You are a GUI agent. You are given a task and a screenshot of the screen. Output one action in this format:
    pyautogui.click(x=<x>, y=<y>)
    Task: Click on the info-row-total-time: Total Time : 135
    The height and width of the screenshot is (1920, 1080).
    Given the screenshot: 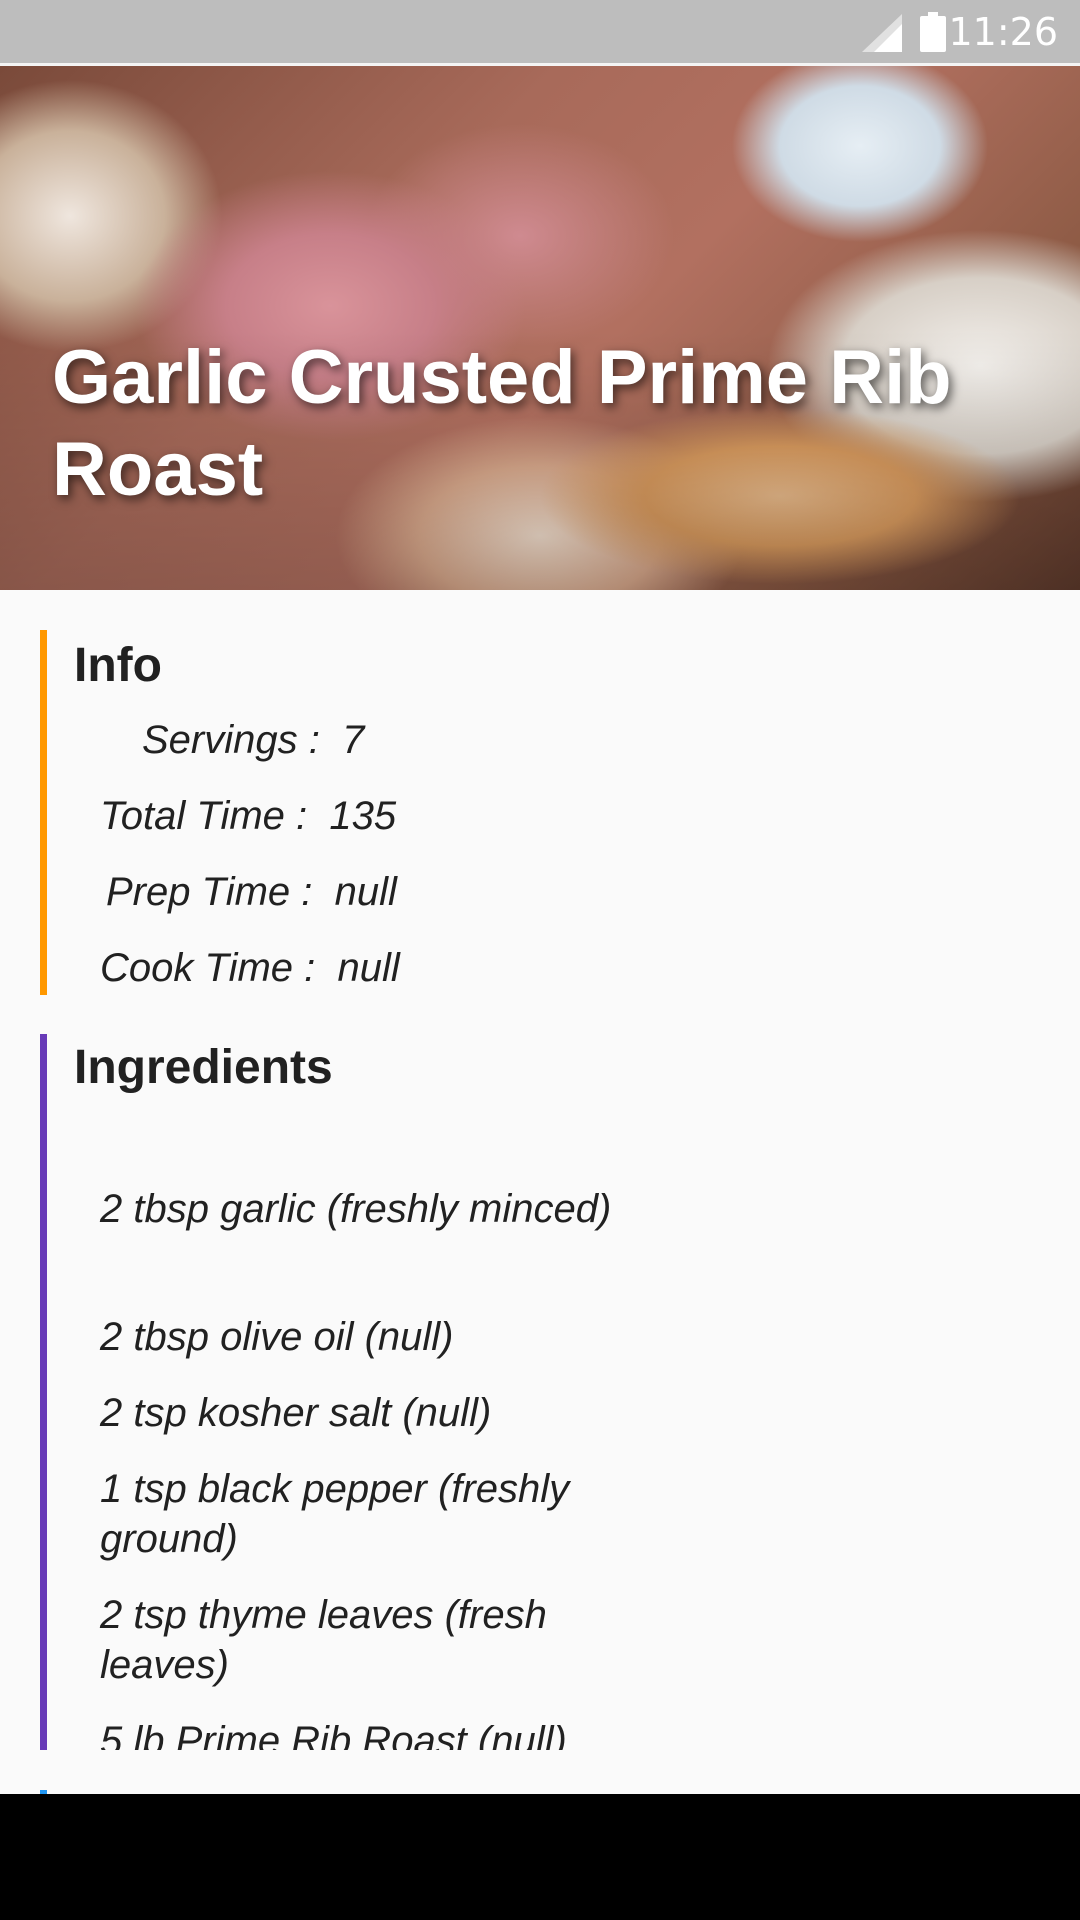 What is the action you would take?
    pyautogui.click(x=248, y=816)
    